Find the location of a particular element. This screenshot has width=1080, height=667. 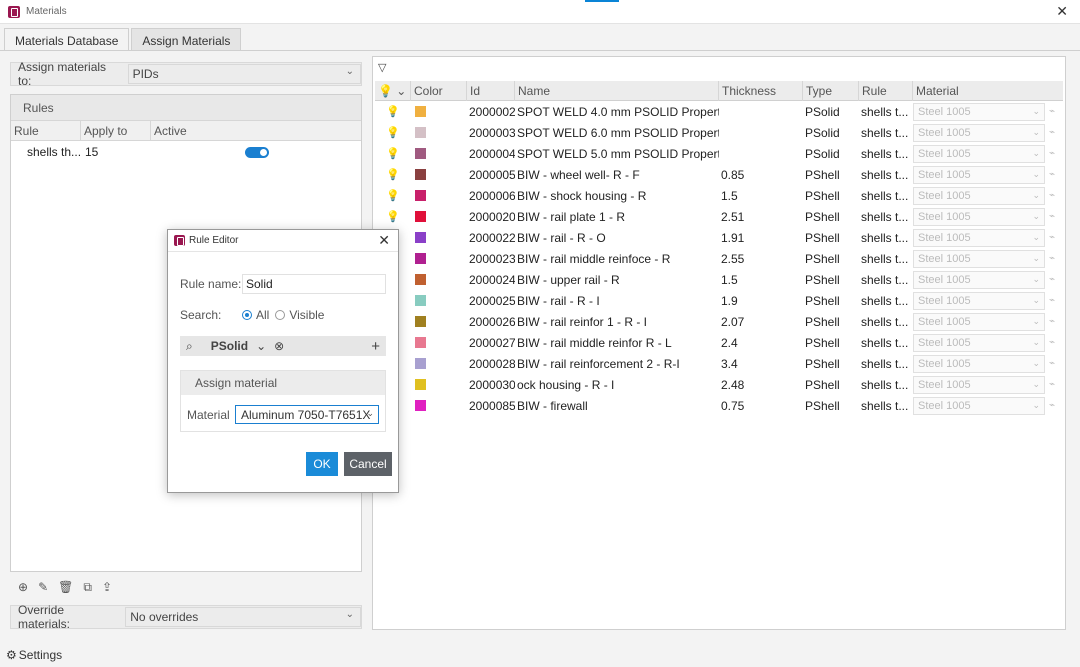

grid-col-color: Color is located at coordinates (439, 91).